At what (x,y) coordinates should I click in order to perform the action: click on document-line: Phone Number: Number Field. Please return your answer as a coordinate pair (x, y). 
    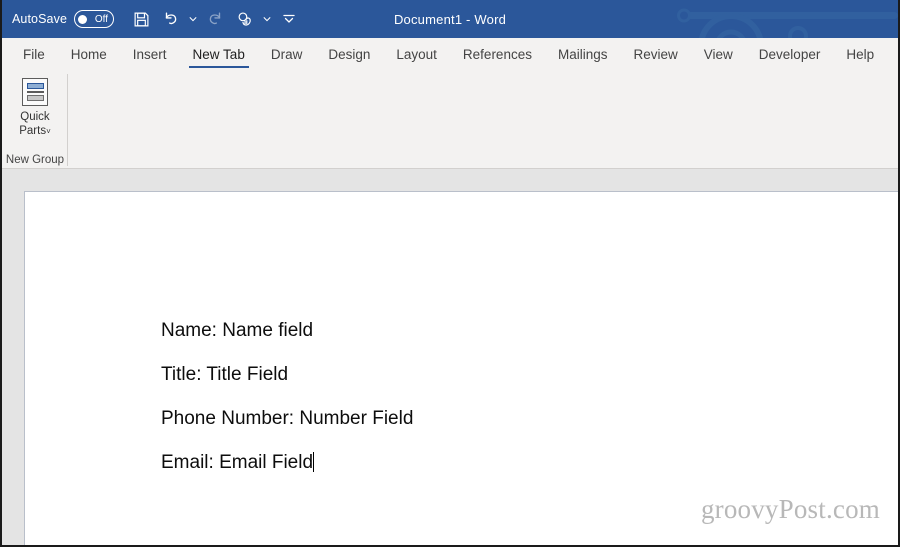
    Looking at the image, I should click on (287, 418).